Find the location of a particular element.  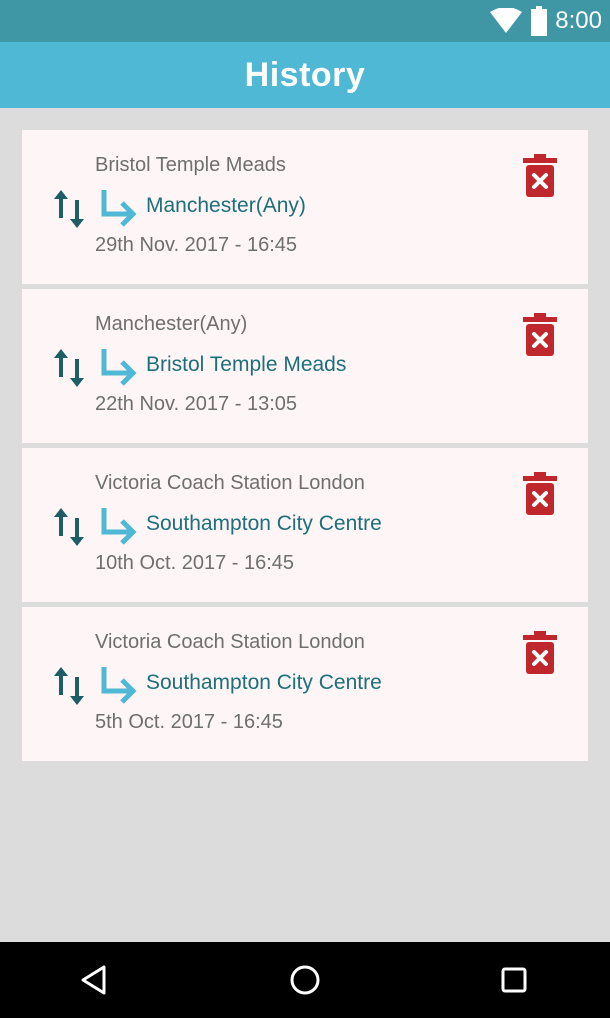

journey-date: 22th Nov. 2017 - 13:05 is located at coordinates (196, 404).